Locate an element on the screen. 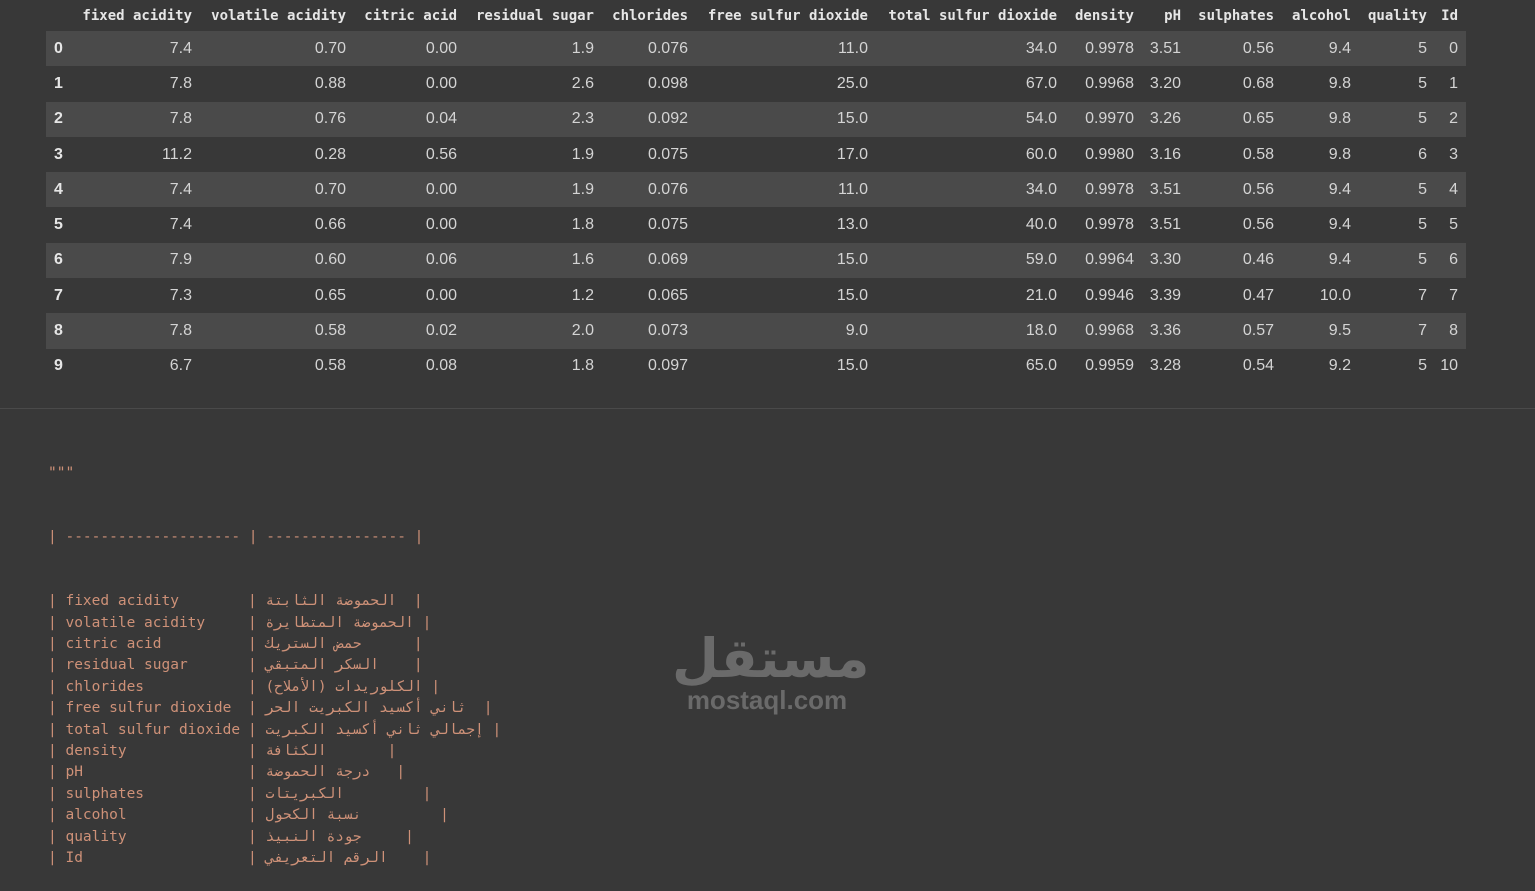 This screenshot has width=1535, height=891. table-cell: 0.46 is located at coordinates (1235, 260).